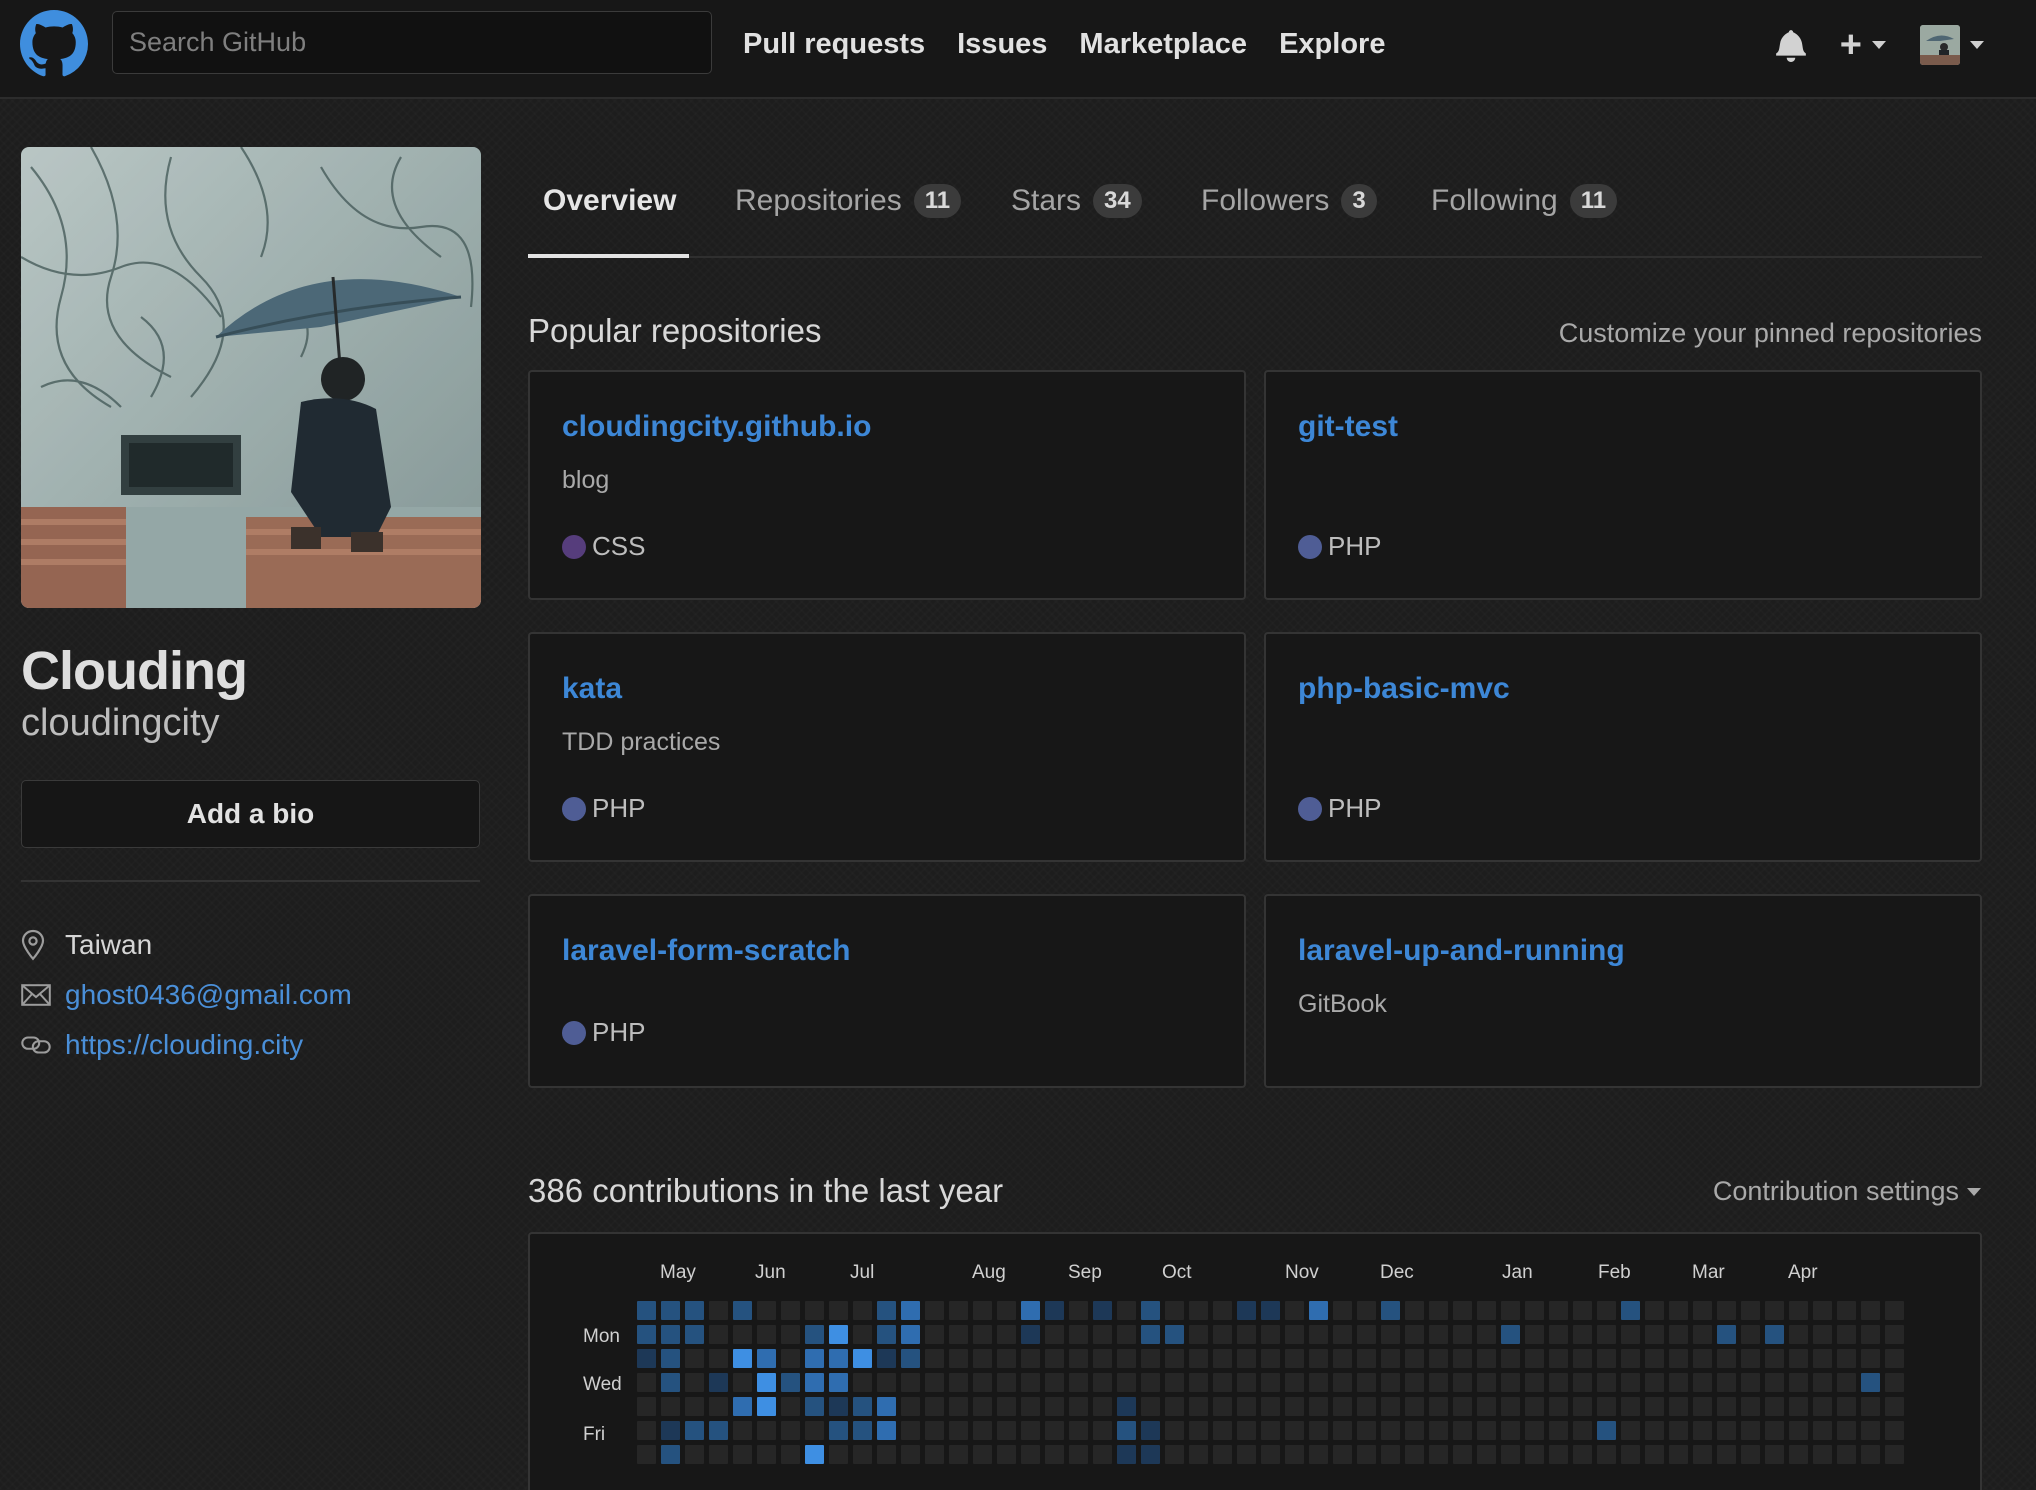 This screenshot has width=2036, height=1490. I want to click on customize-pinned-link: Customize your pinned repositories, so click(1770, 333).